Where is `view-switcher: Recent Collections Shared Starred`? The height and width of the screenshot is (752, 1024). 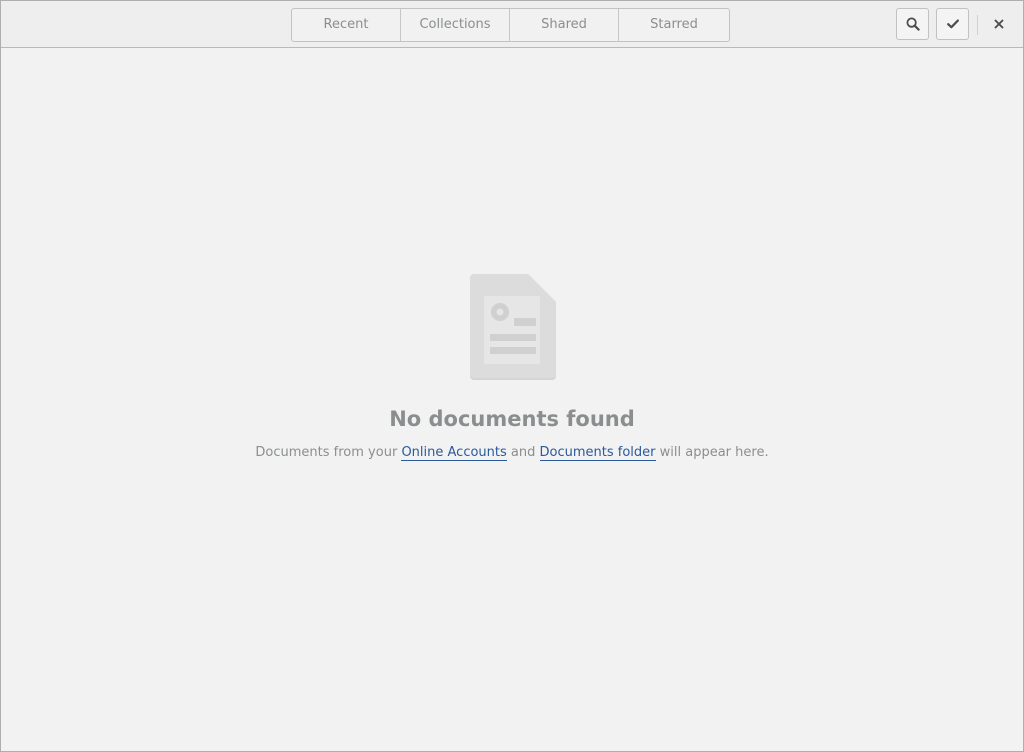
view-switcher: Recent Collections Shared Starred is located at coordinates (510, 25).